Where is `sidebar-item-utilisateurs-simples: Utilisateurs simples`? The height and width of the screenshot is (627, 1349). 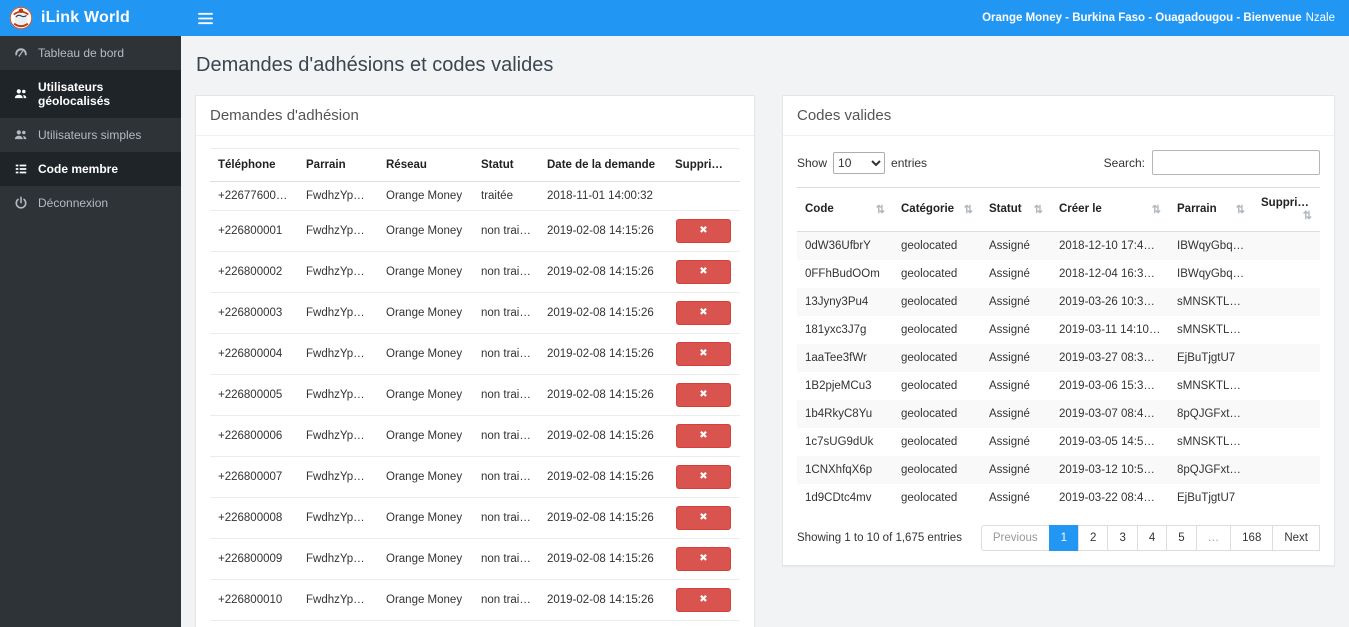
sidebar-item-utilisateurs-simples: Utilisateurs simples is located at coordinates (90, 135).